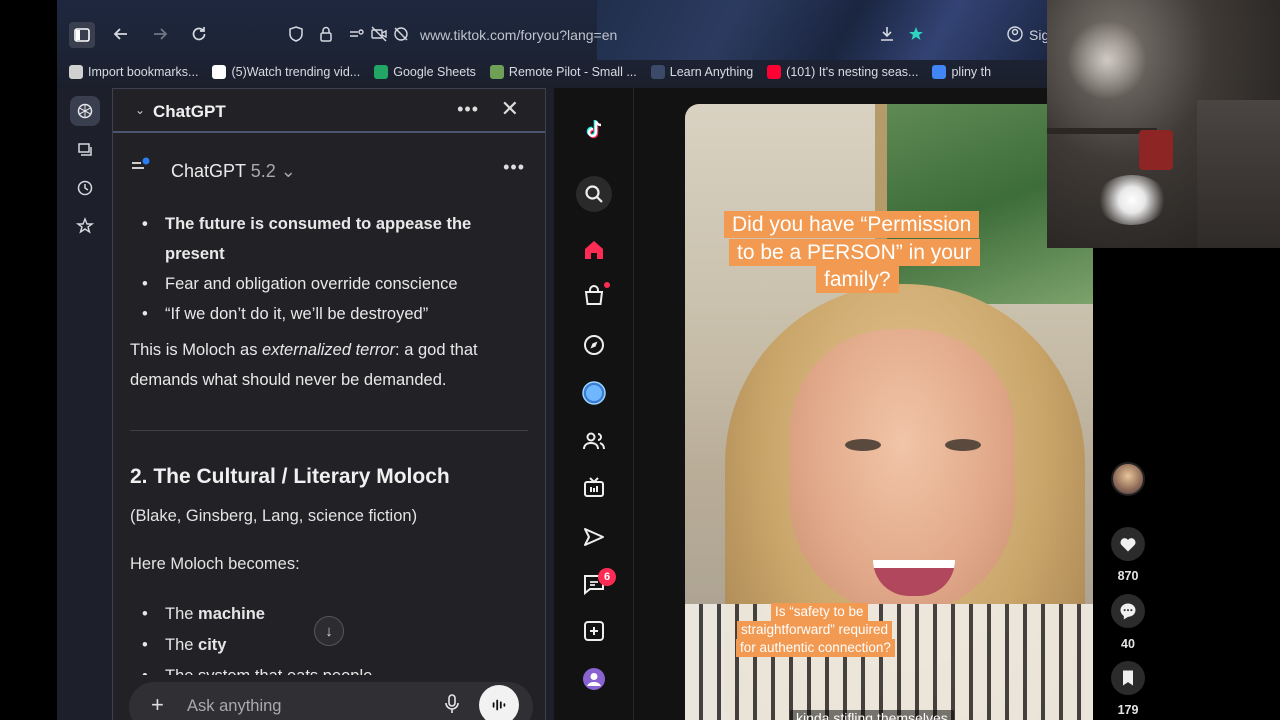 This screenshot has height=720, width=1280. What do you see at coordinates (916, 34) in the screenshot?
I see `extension-button` at bounding box center [916, 34].